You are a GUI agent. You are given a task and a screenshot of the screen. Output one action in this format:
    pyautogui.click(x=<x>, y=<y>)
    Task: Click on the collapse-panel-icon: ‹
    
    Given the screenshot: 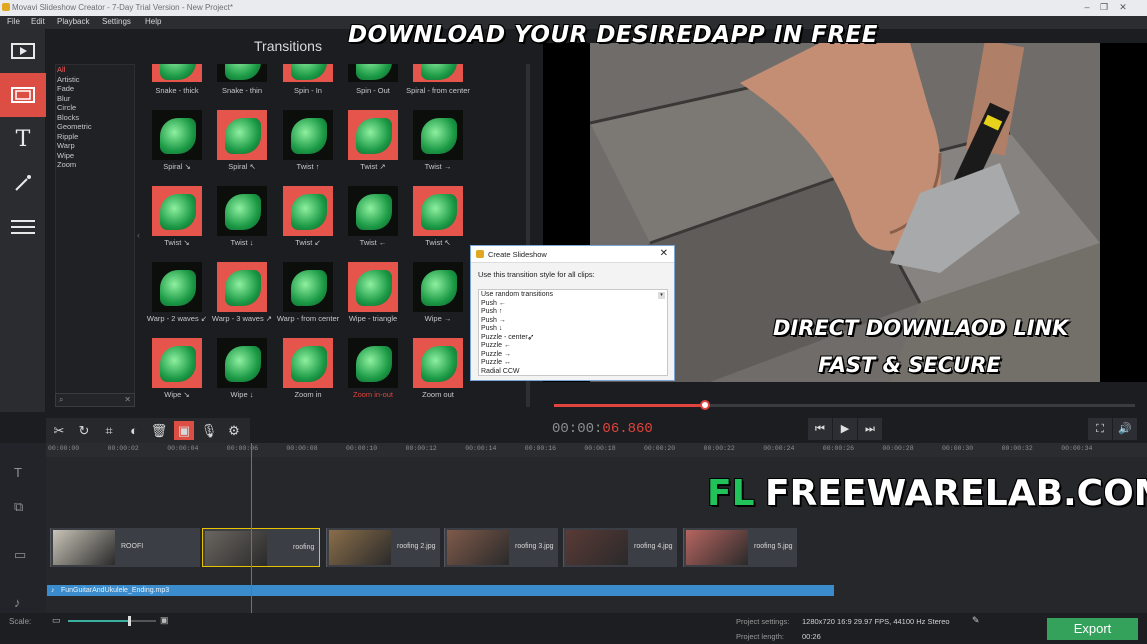 What is the action you would take?
    pyautogui.click(x=138, y=235)
    